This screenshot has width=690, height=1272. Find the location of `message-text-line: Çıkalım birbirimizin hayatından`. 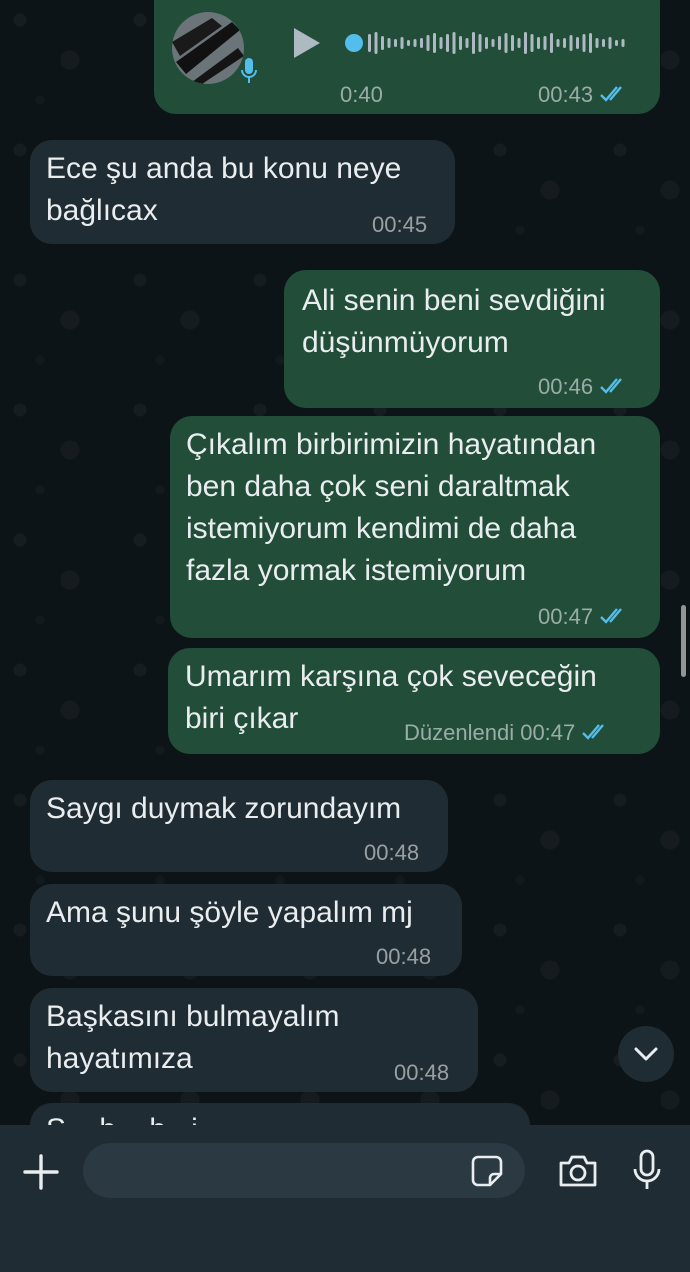

message-text-line: Çıkalım birbirimizin hayatından is located at coordinates (391, 444).